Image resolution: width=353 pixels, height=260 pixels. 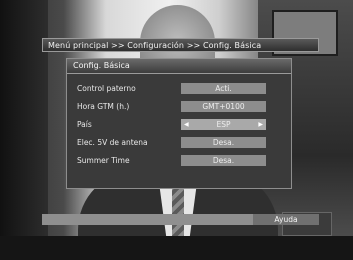 I want to click on background-bottom-band, so click(x=176, y=248).